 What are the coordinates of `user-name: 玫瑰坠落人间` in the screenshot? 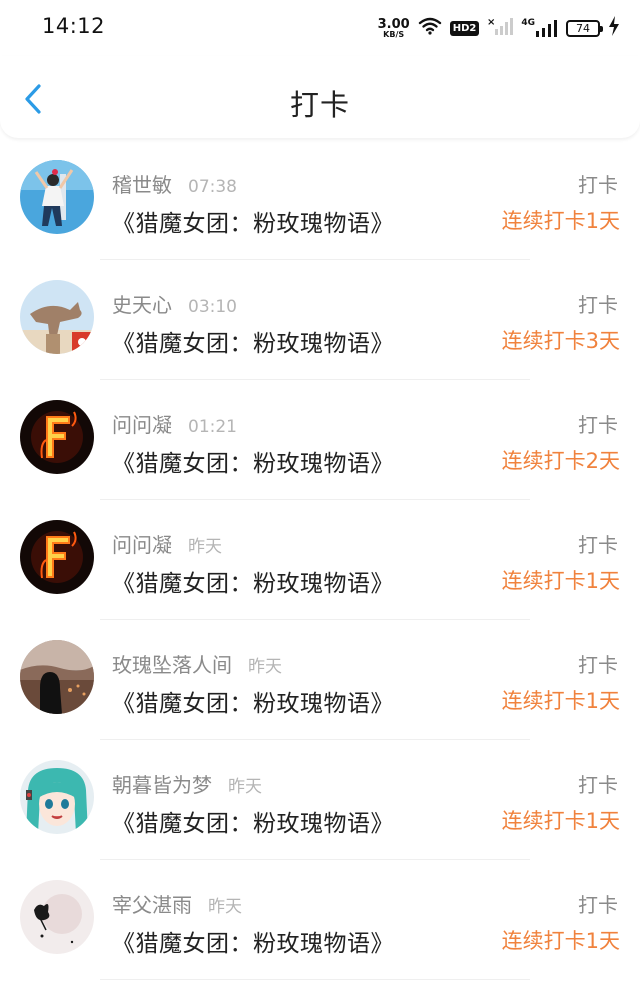 It's located at (172, 663).